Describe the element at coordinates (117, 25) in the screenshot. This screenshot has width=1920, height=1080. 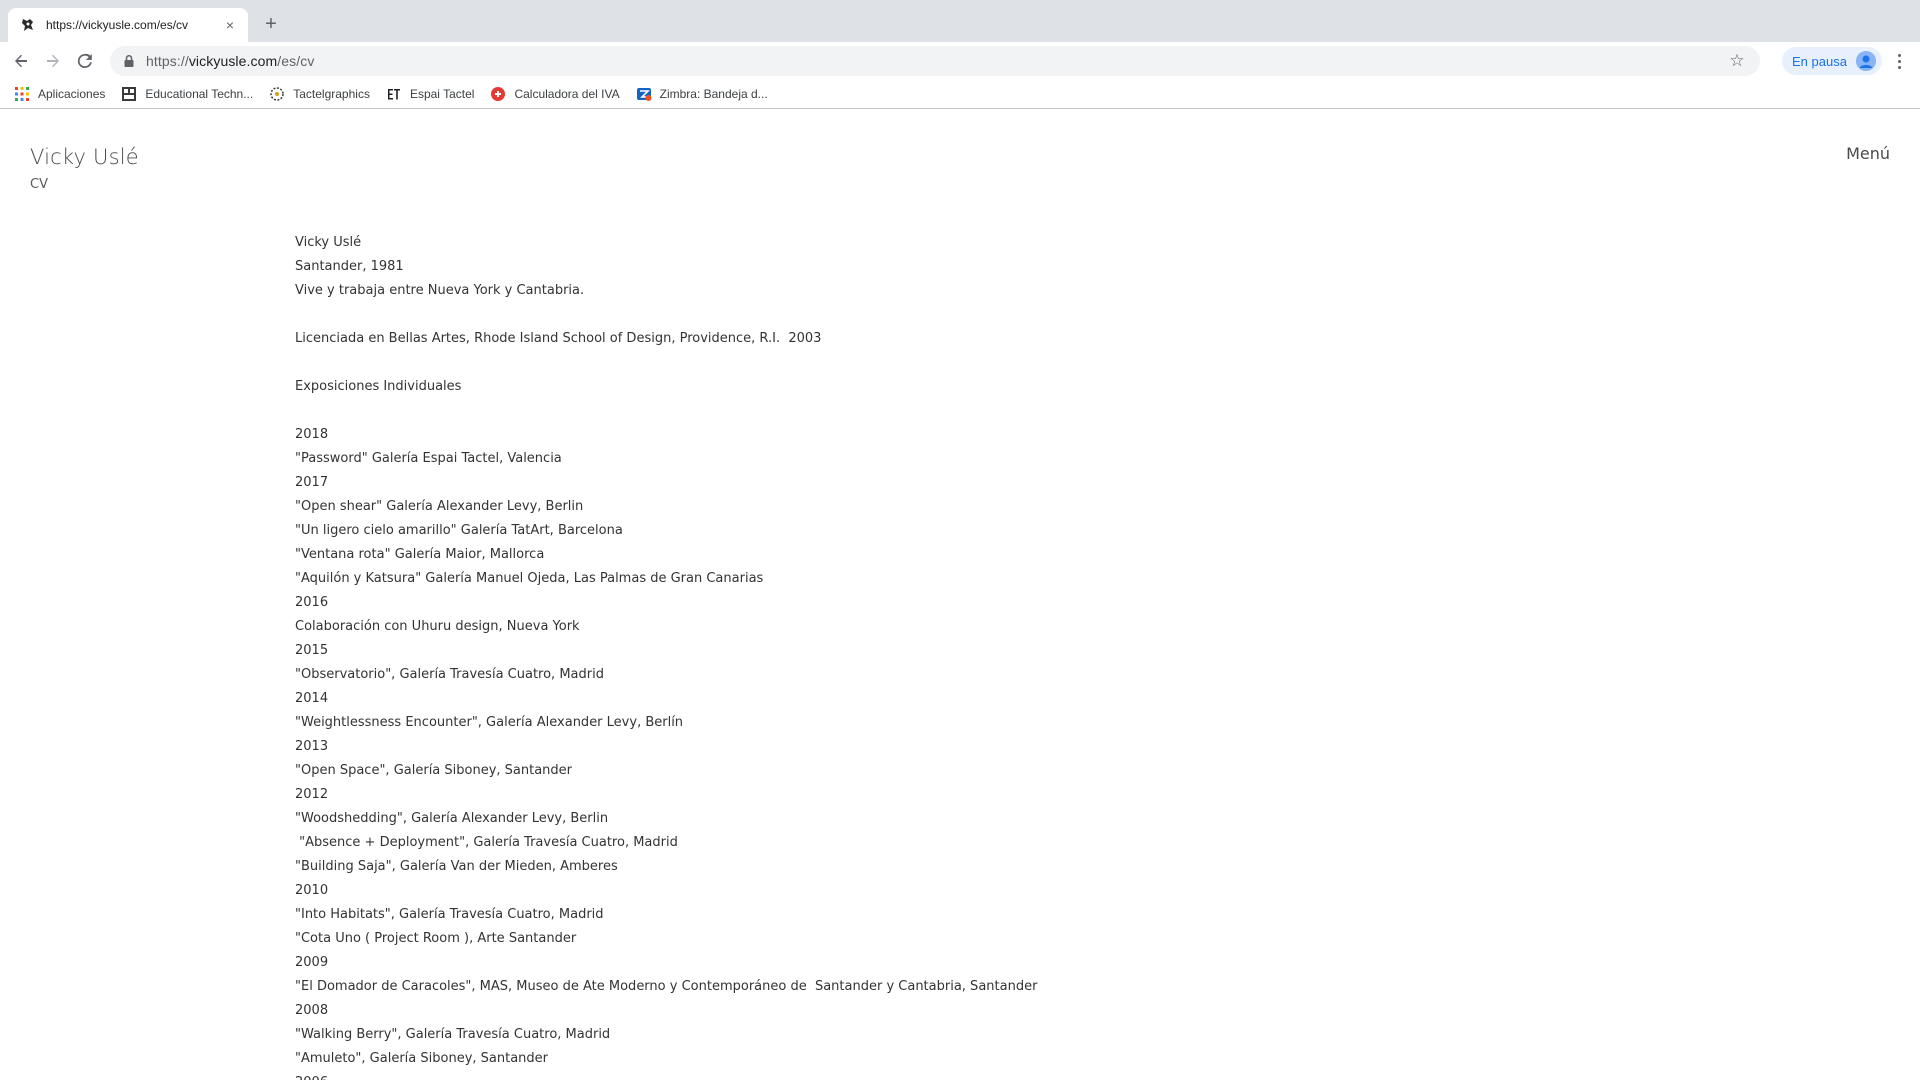
I see `tab-title: https://vickyusle.com/es/cv` at that location.